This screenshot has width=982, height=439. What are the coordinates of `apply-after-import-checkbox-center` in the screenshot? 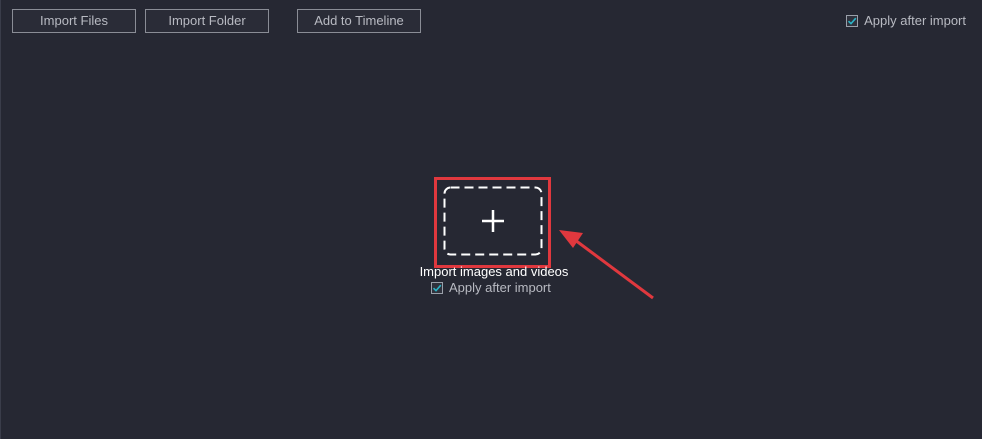 It's located at (437, 287).